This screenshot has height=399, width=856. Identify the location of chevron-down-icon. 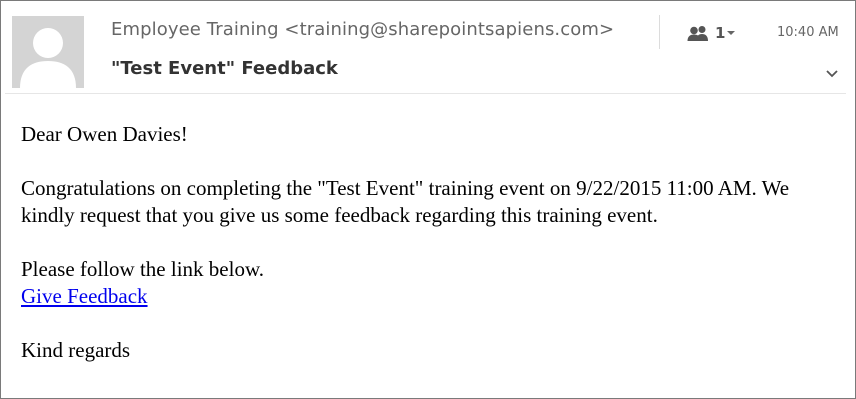
(832, 74).